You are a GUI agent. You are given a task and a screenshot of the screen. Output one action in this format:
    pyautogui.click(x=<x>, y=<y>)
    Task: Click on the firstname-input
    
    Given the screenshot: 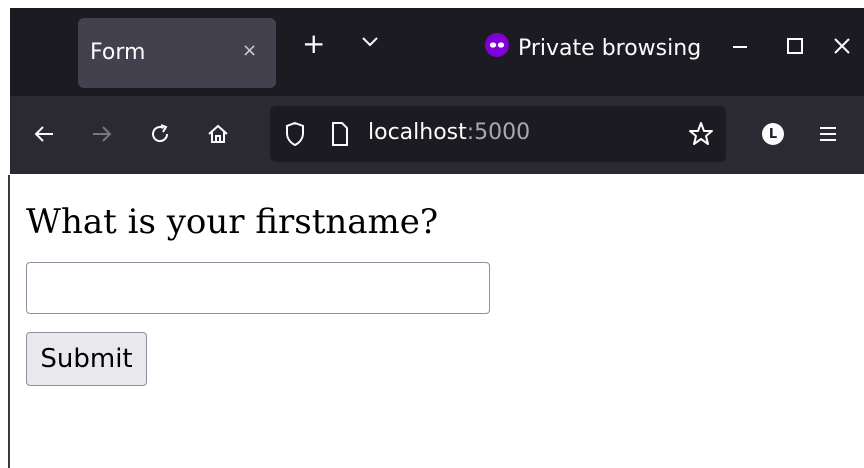 What is the action you would take?
    pyautogui.click(x=258, y=288)
    